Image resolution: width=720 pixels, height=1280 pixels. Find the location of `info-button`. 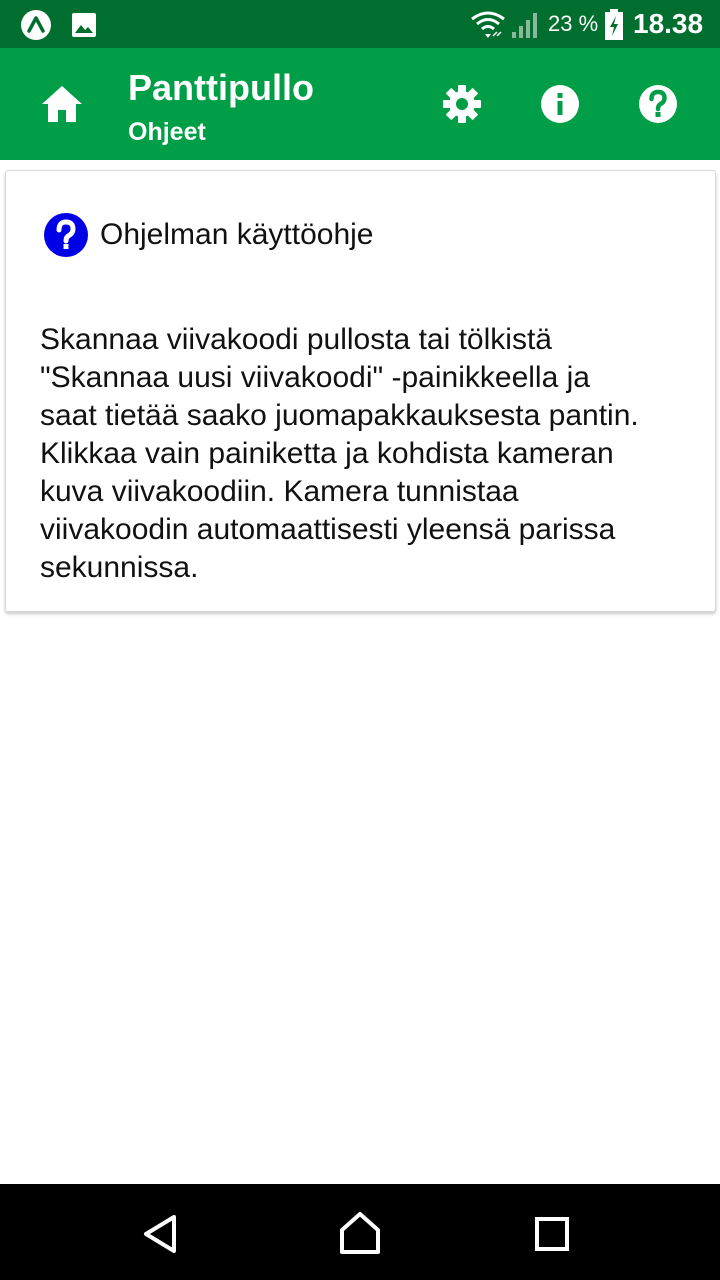

info-button is located at coordinates (560, 104).